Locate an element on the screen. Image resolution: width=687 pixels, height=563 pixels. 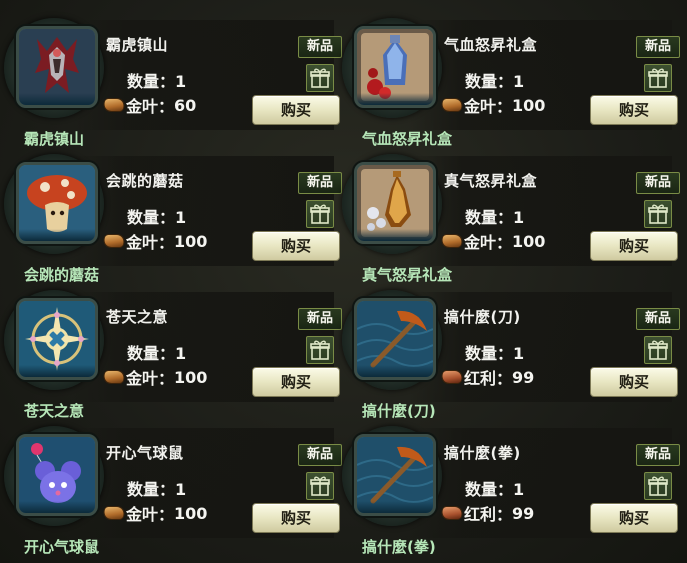
item-caption: 苍天之意 is located at coordinates (54, 411).